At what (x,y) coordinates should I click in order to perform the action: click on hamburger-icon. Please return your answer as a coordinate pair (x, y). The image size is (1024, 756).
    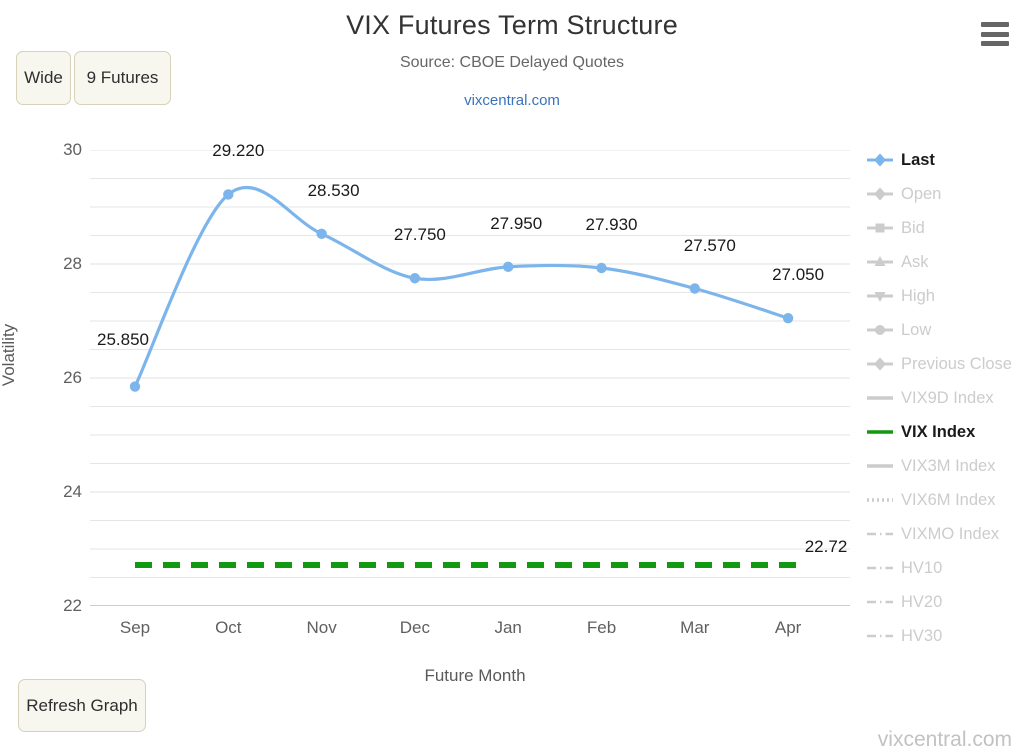
    Looking at the image, I should click on (995, 34).